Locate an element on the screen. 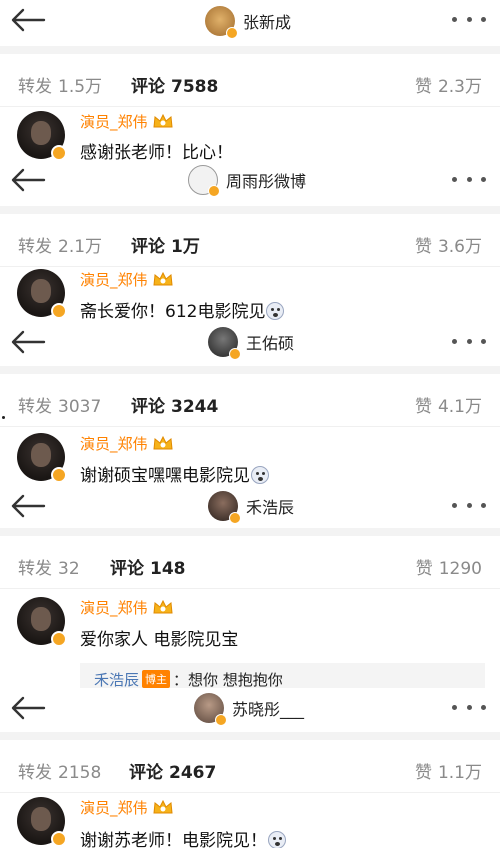 This screenshot has height=848, width=500. tab-like: 赞 3.6万 is located at coordinates (448, 244).